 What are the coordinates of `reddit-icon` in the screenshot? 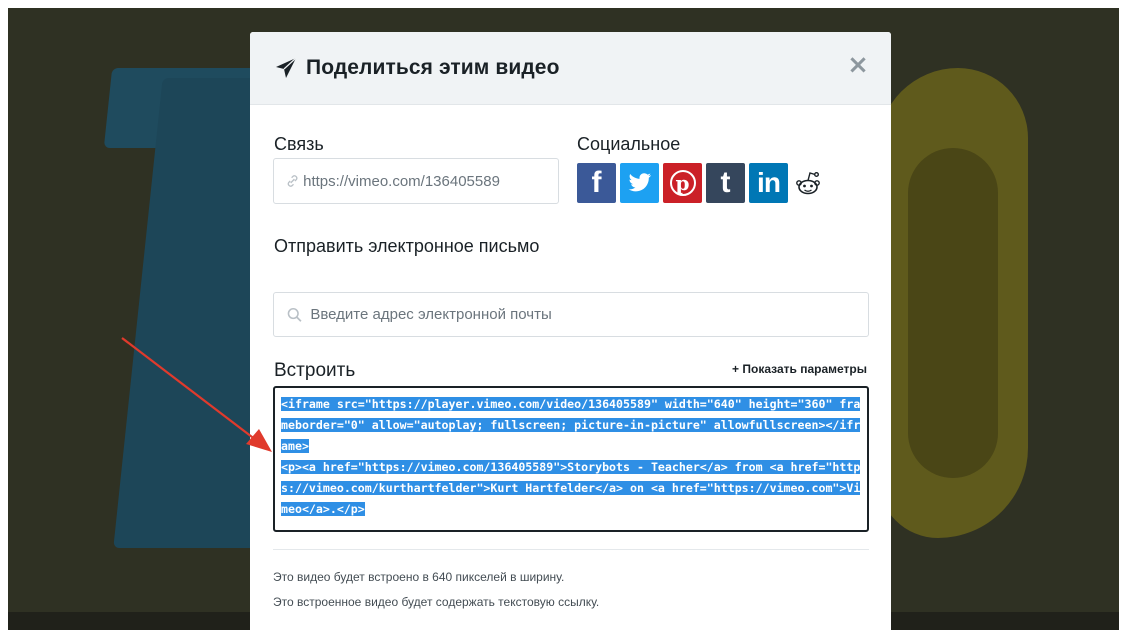 It's located at (808, 183).